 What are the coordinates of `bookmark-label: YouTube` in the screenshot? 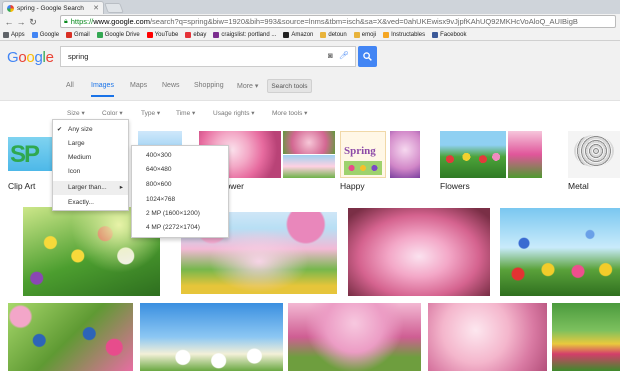 It's located at (166, 35).